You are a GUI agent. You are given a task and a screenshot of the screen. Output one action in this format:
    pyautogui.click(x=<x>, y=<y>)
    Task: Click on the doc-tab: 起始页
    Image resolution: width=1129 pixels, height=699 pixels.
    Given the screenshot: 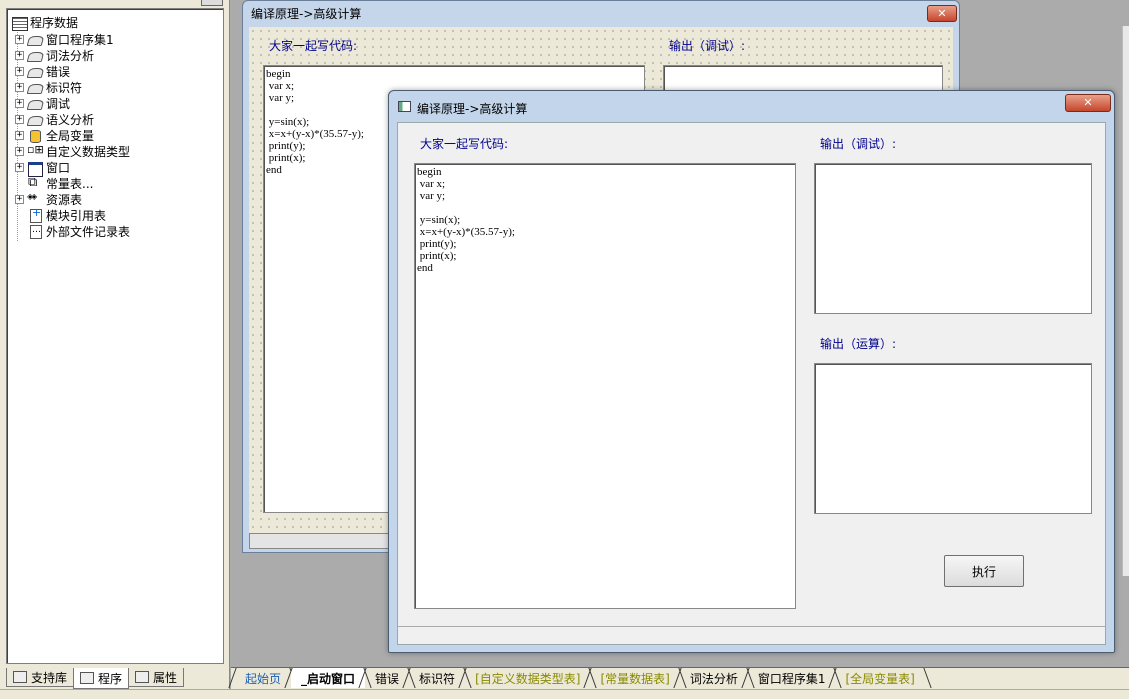 What is the action you would take?
    pyautogui.click(x=263, y=678)
    